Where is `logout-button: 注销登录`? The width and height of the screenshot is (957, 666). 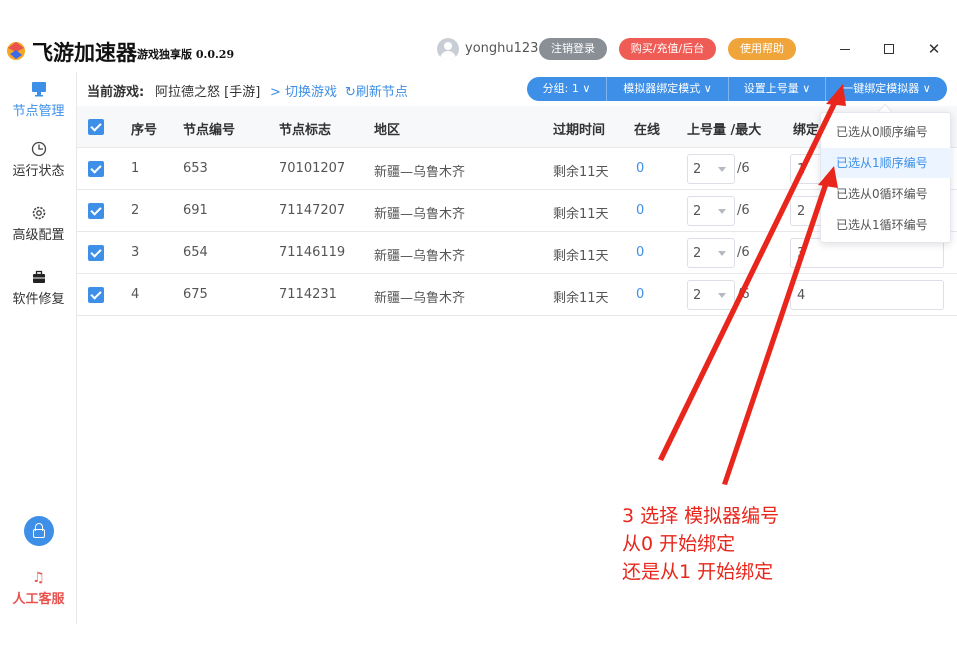 logout-button: 注销登录 is located at coordinates (573, 49).